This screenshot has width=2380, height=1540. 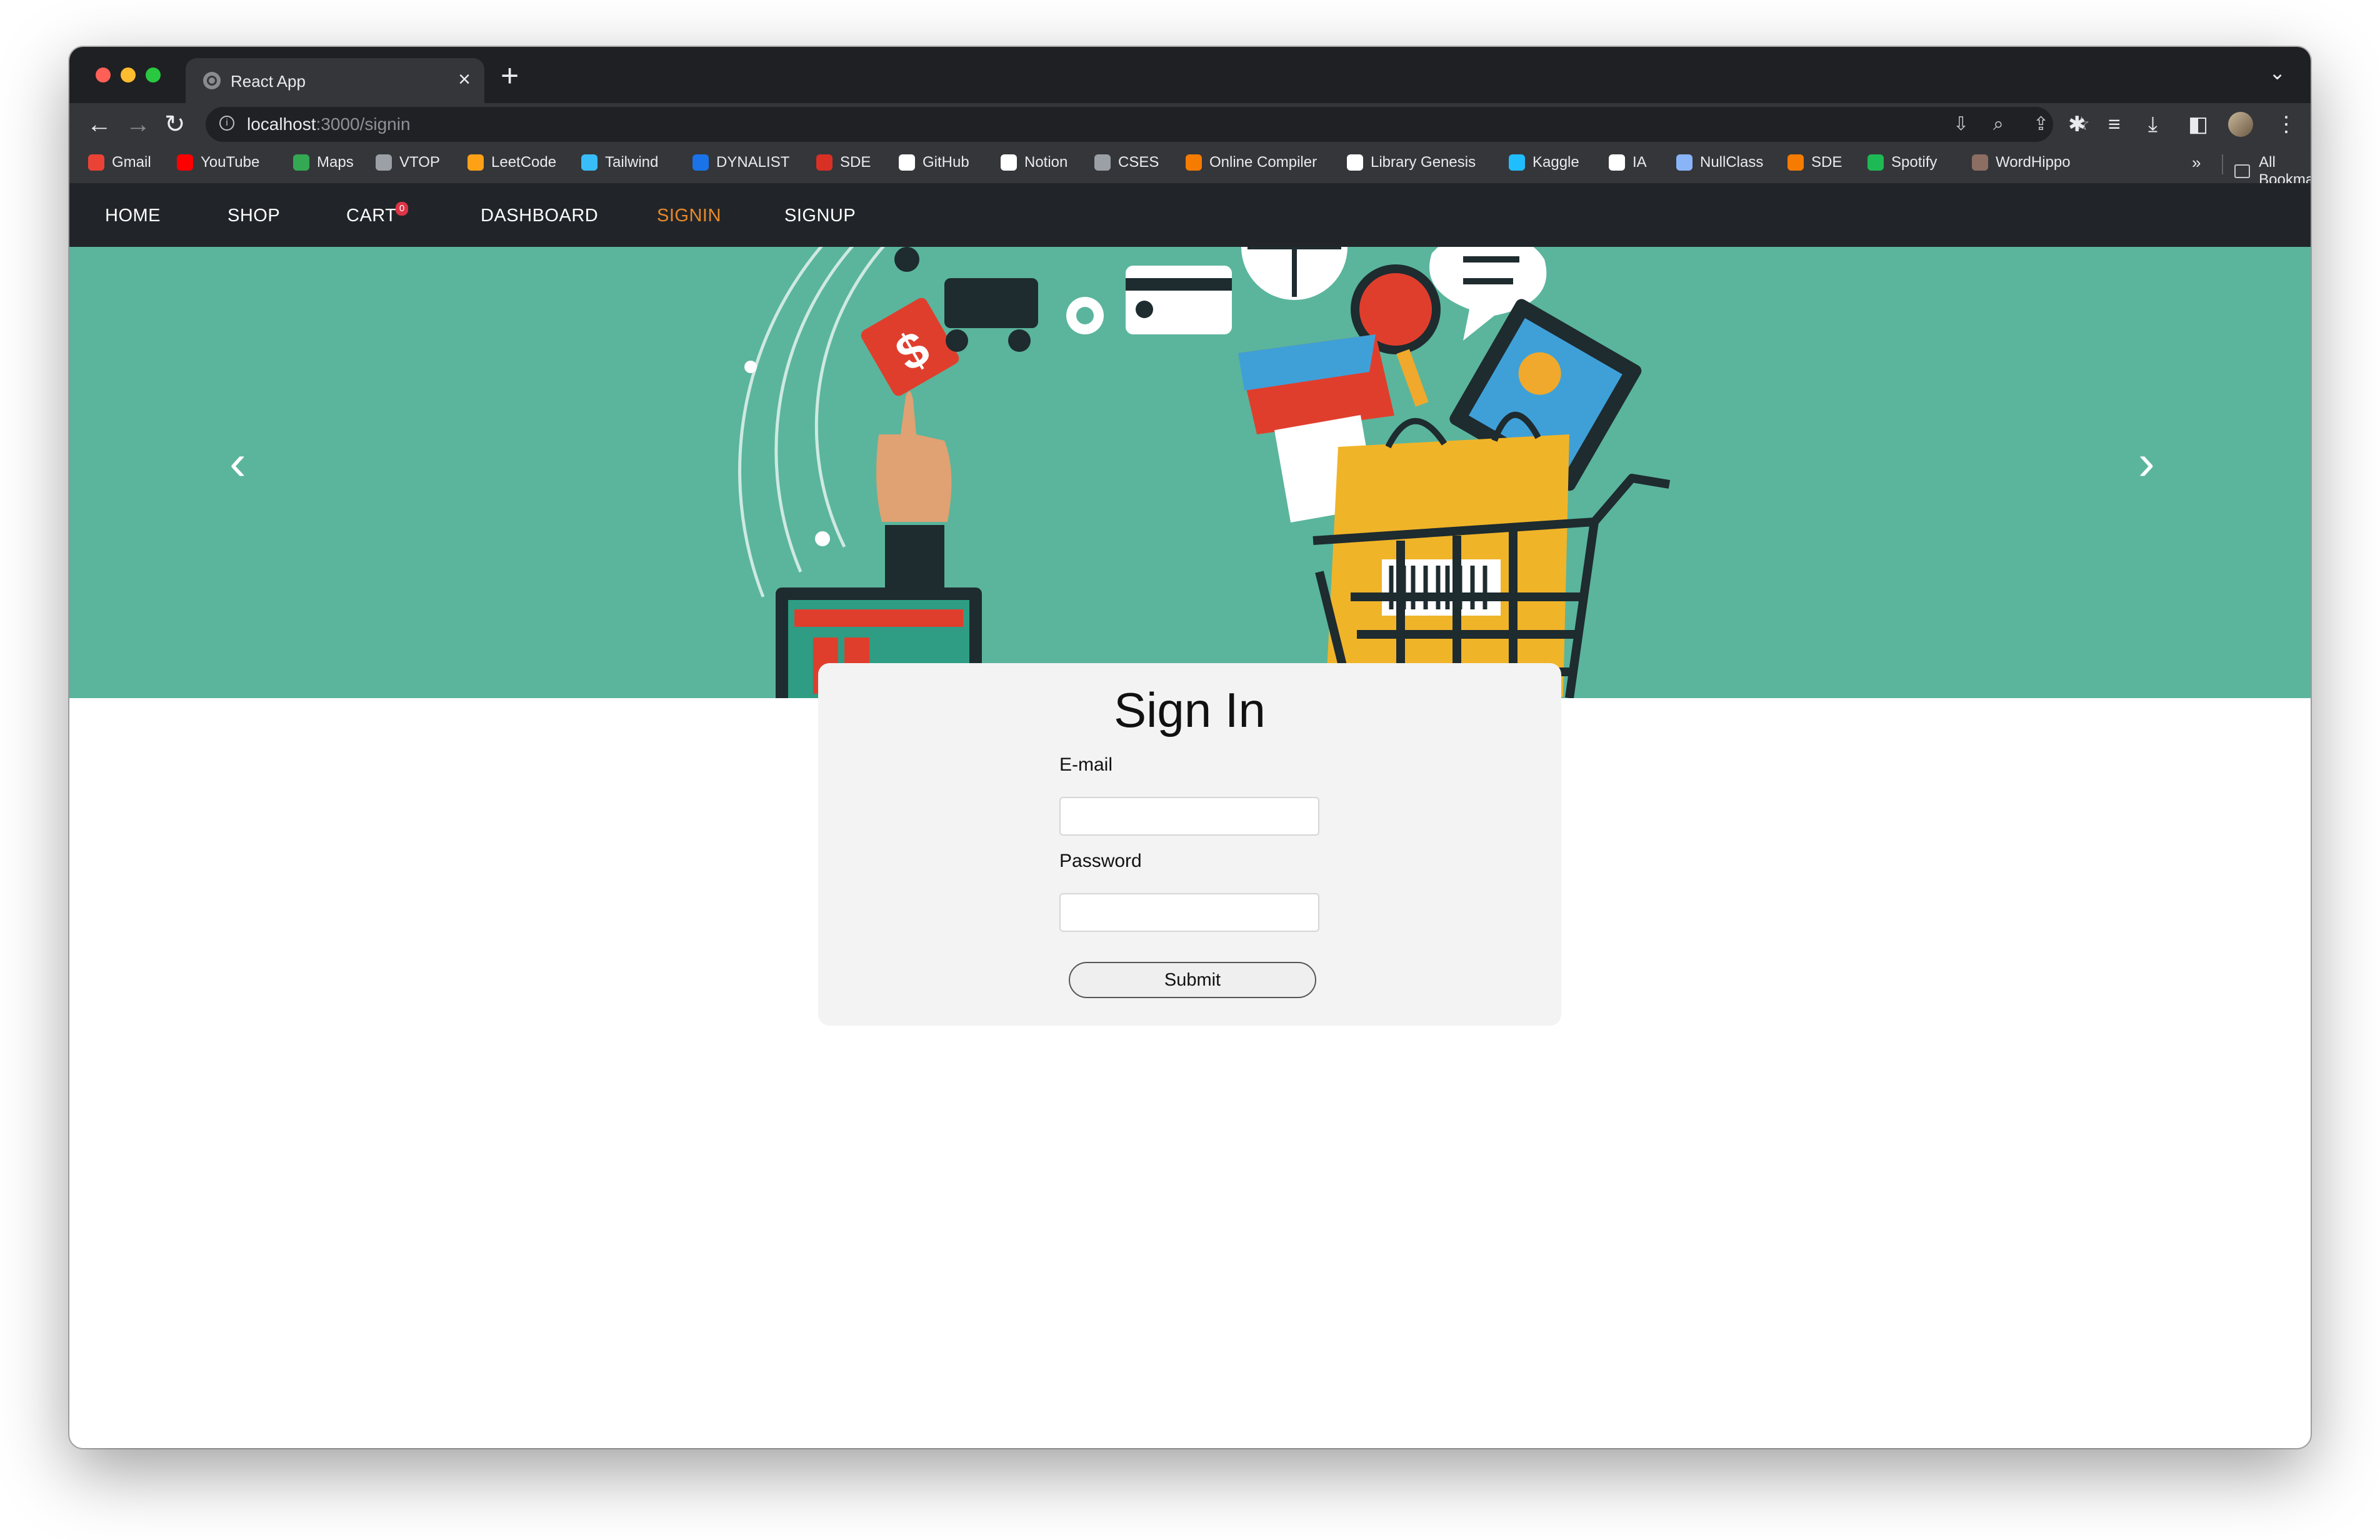 I want to click on gmail-icon, so click(x=96, y=162).